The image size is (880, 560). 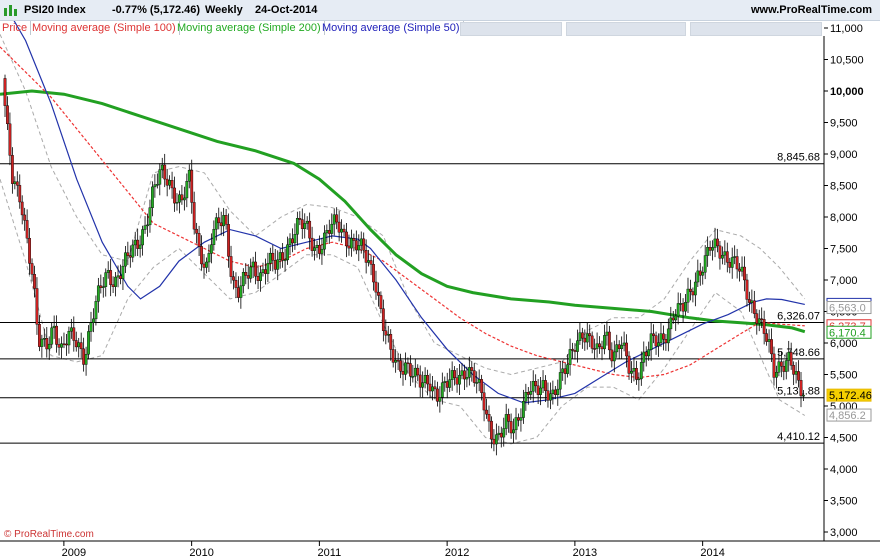 I want to click on legend-ma100: Moving average (Simple 100), so click(x=105, y=28).